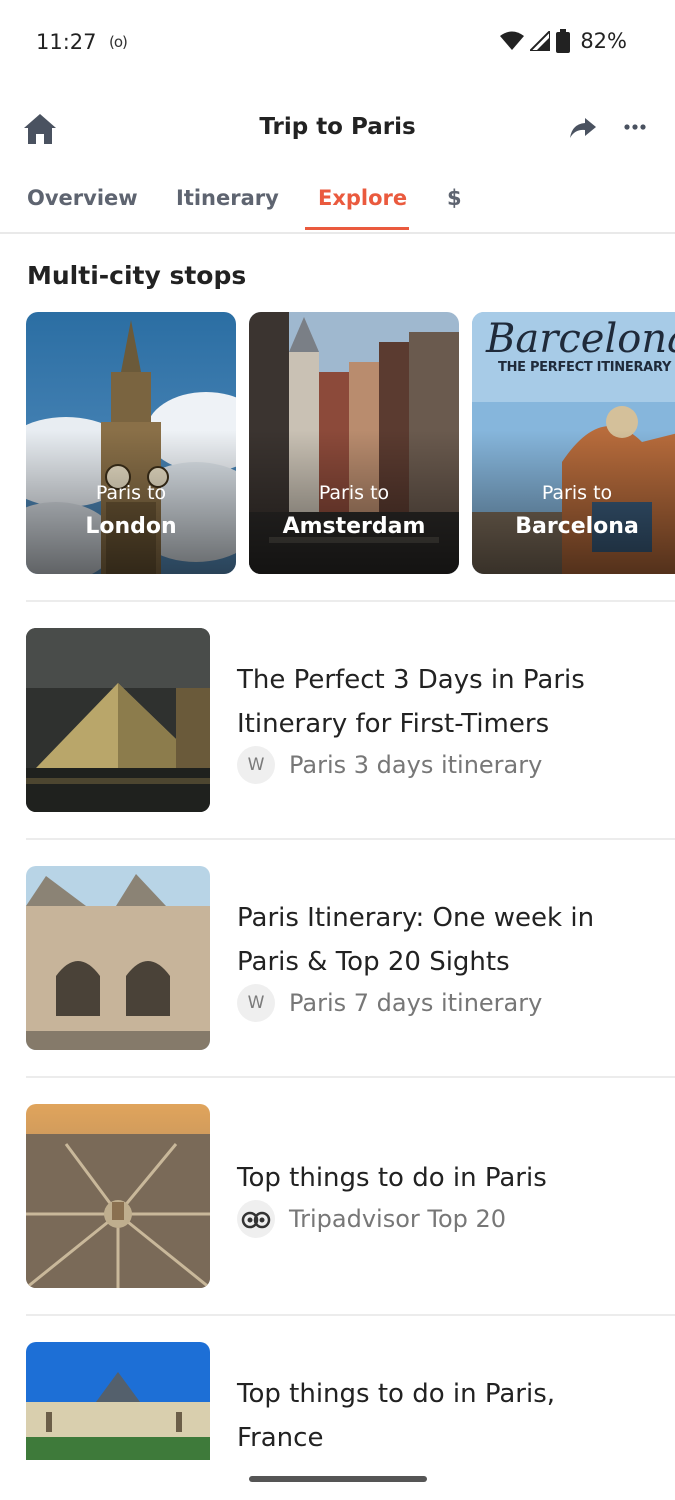 This screenshot has height=1500, width=675. What do you see at coordinates (354, 443) in the screenshot?
I see `card-amsterdam: Paris to Amsterdam` at bounding box center [354, 443].